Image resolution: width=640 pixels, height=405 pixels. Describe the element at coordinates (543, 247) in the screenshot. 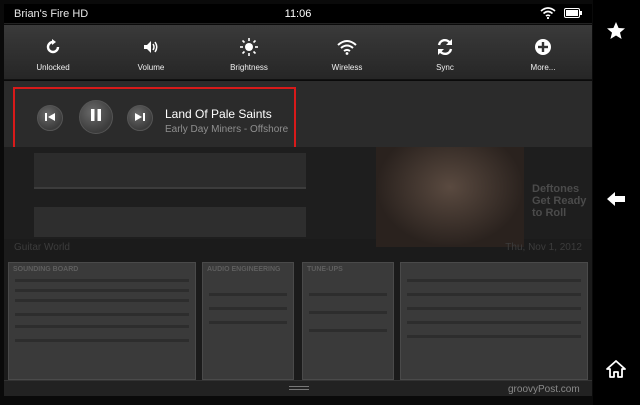

I see `shelf-date: Thu, Nov 1, 2012` at that location.